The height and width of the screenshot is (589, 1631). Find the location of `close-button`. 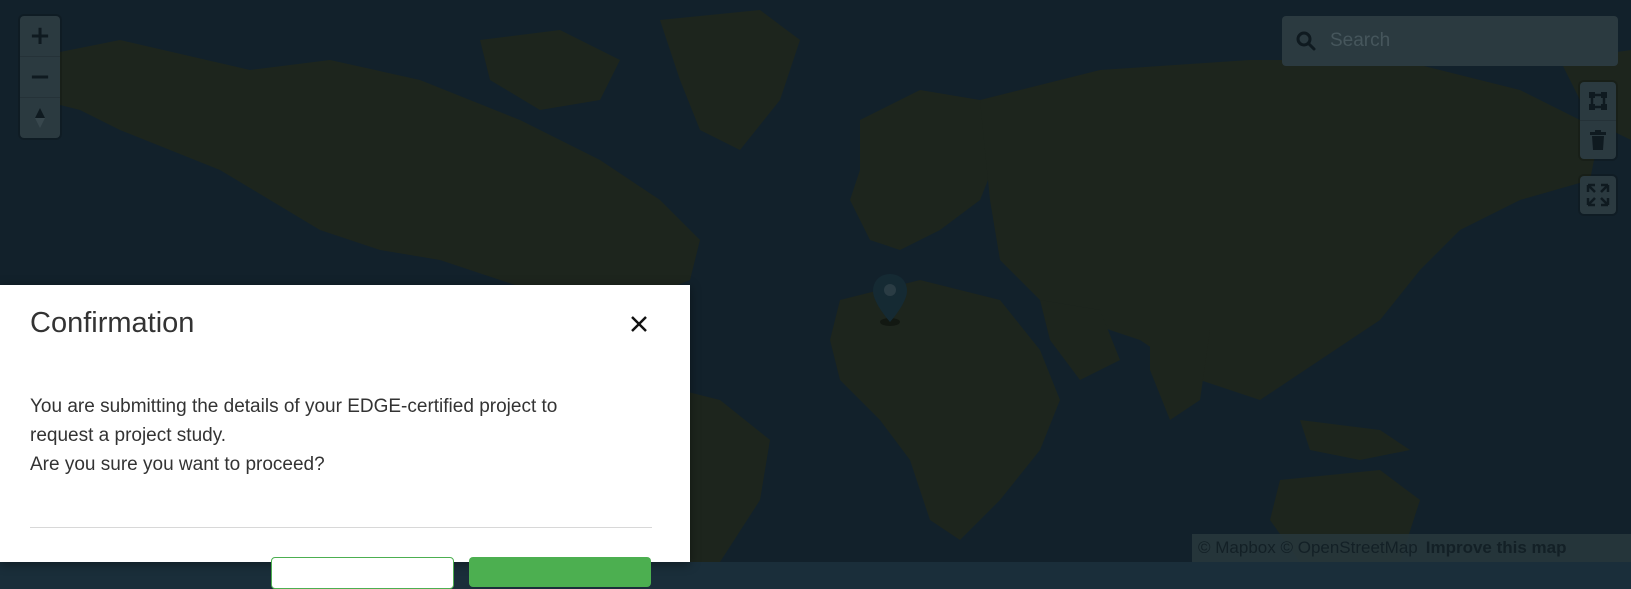

close-button is located at coordinates (639, 324).